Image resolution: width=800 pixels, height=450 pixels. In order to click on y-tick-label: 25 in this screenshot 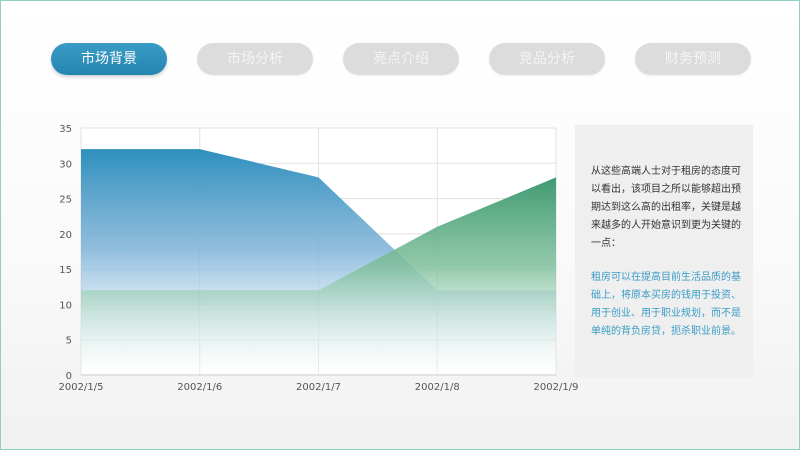, I will do `click(65, 200)`.